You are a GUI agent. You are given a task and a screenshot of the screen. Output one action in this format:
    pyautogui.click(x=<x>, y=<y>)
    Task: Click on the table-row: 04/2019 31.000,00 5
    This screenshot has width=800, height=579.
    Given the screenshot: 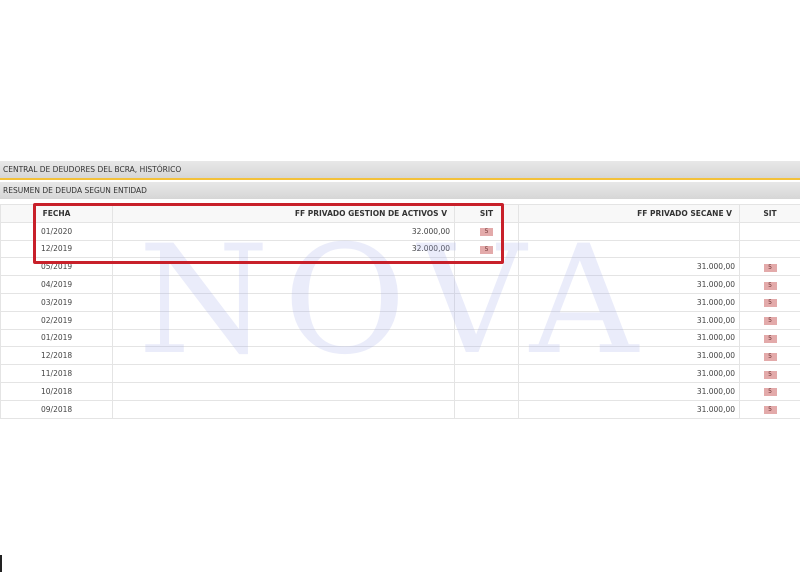 What is the action you would take?
    pyautogui.click(x=400, y=284)
    